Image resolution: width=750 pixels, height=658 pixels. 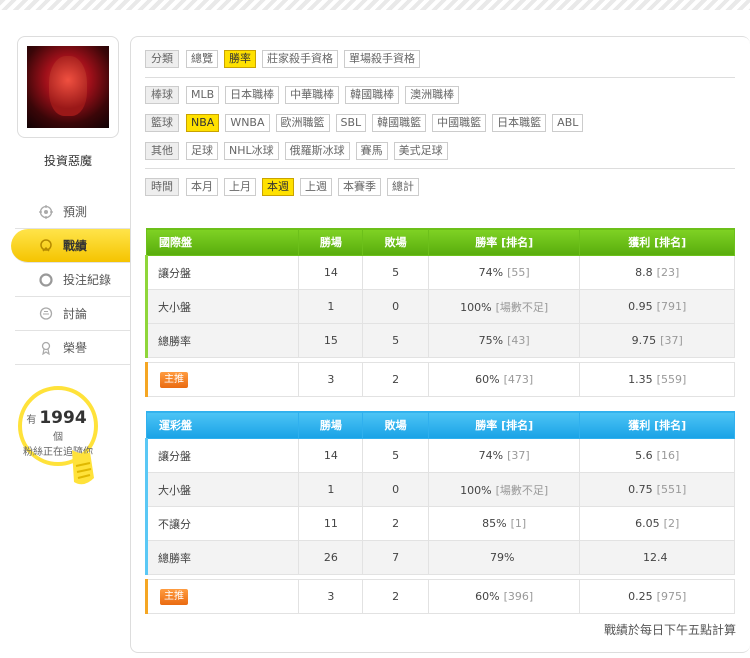 I want to click on fans-unit: 個, so click(x=58, y=437).